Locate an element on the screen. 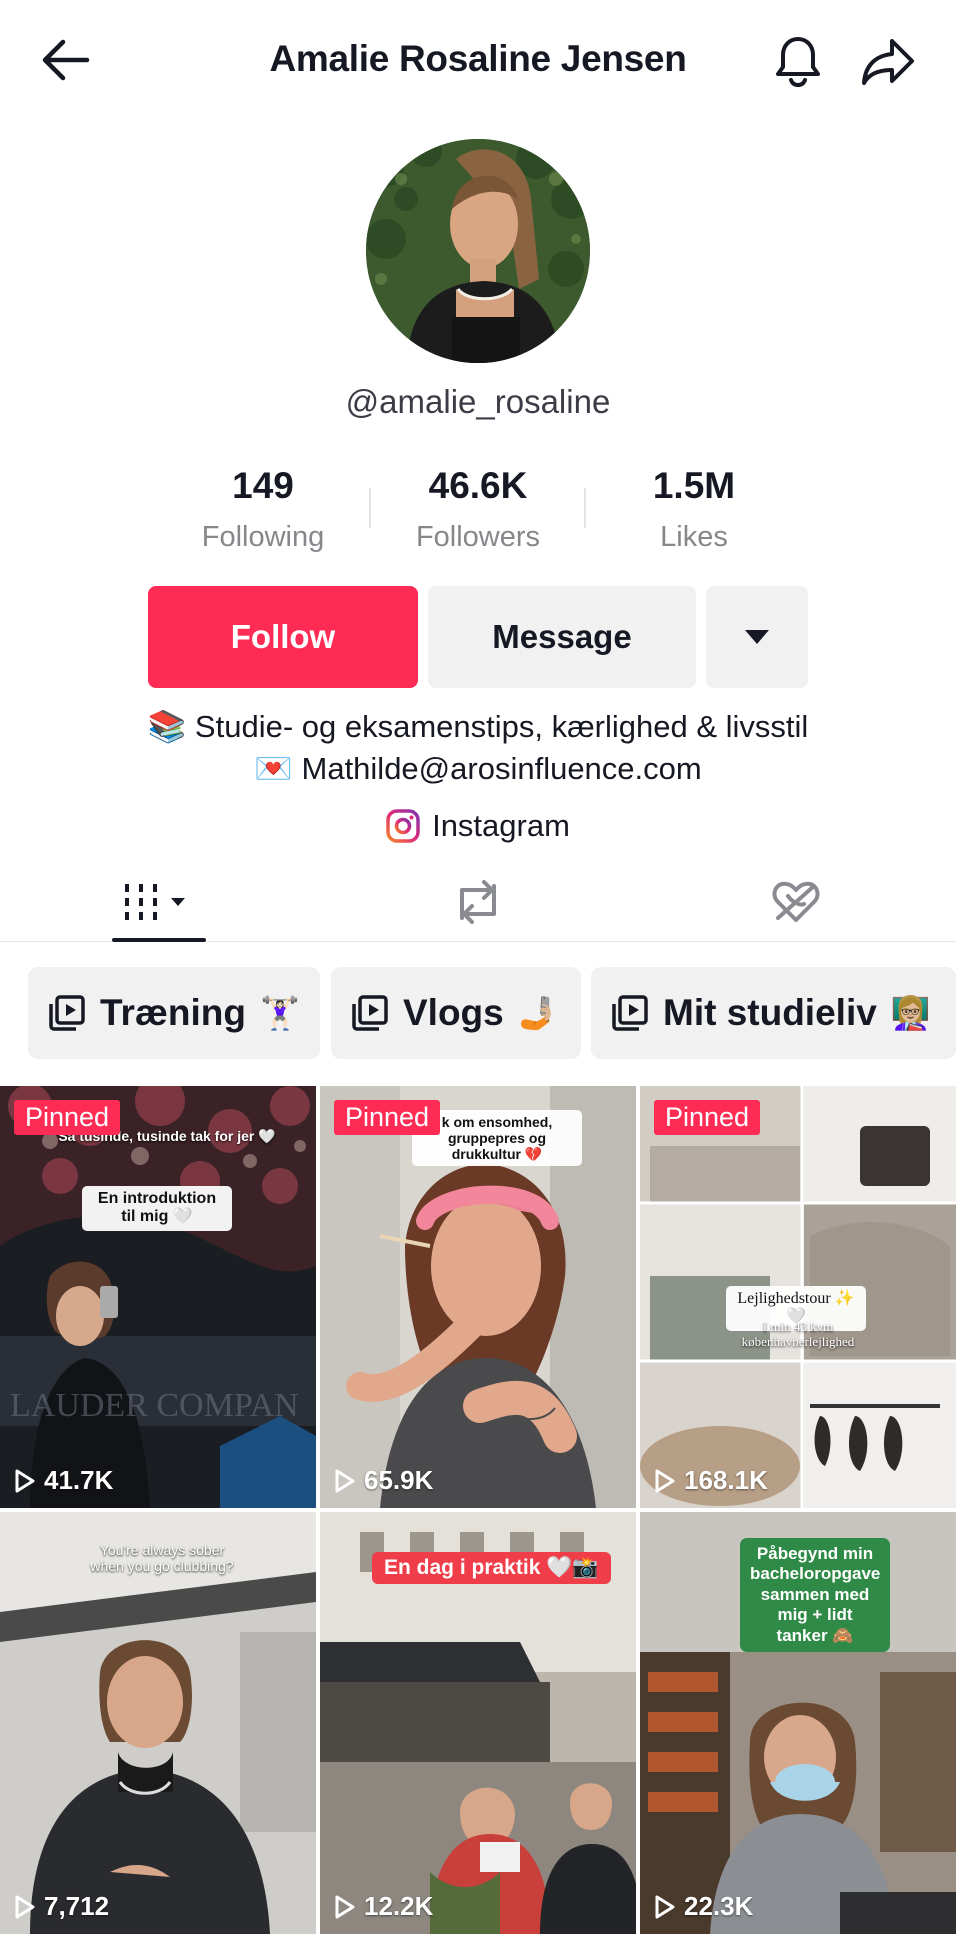  tab-reposts is located at coordinates (478, 902).